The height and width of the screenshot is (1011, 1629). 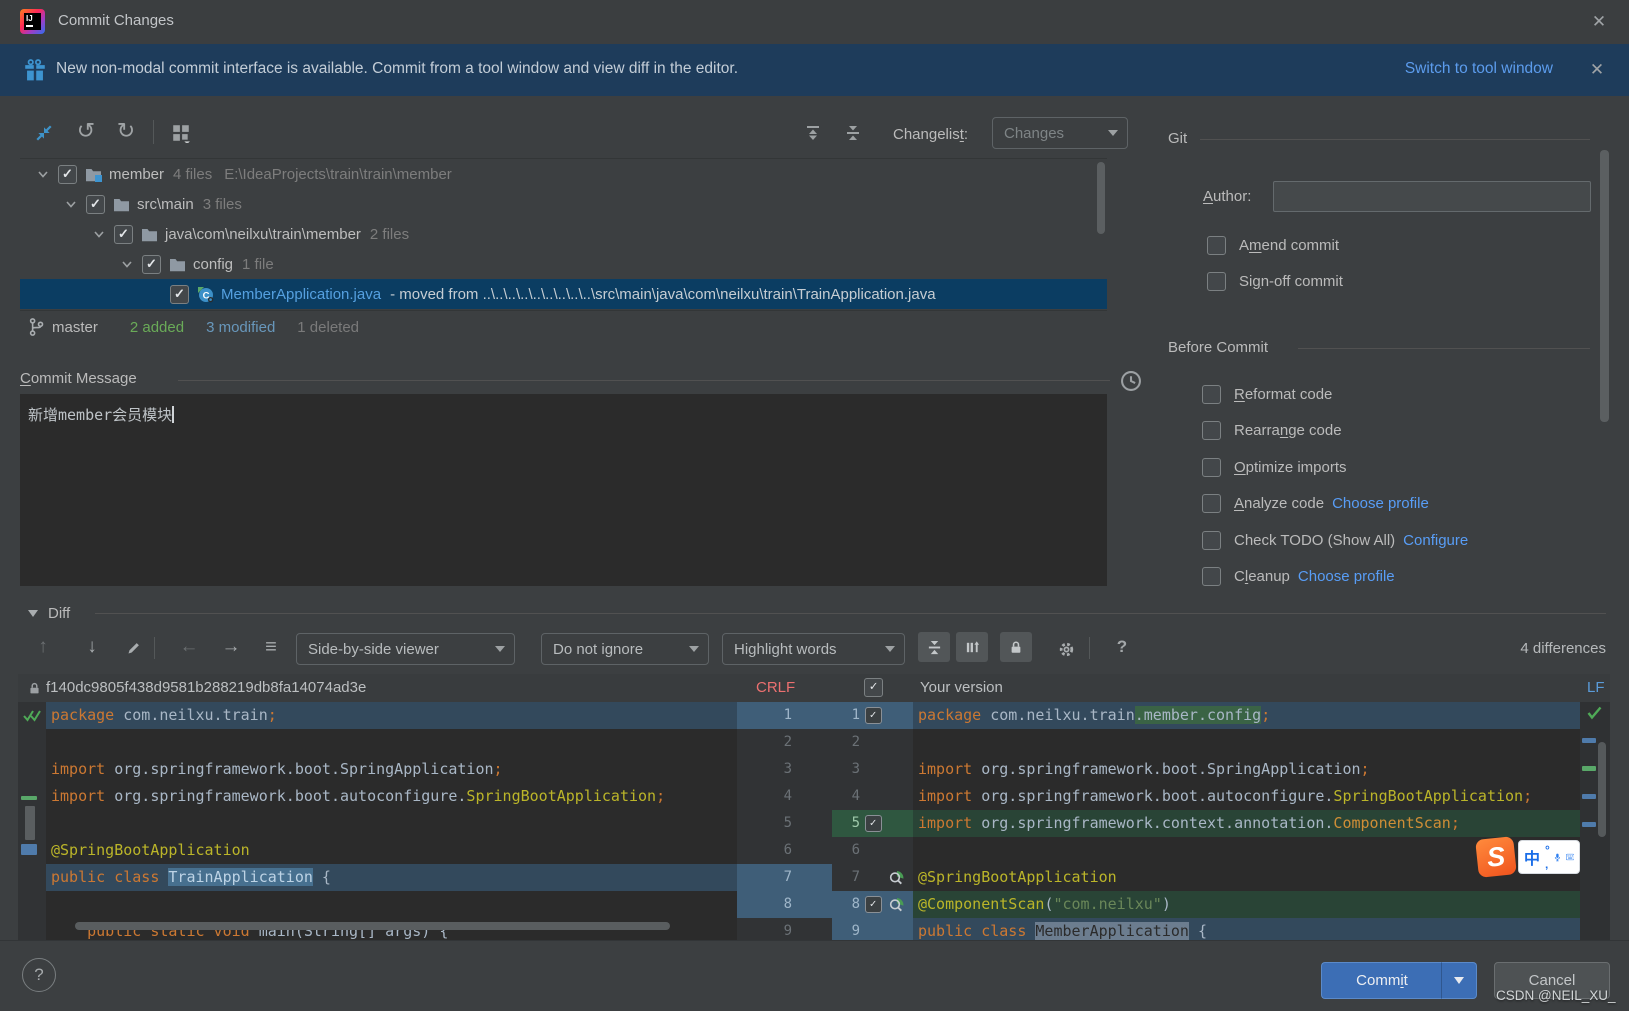 I want to click on switch-to-tool-window-link: Switch to tool window, so click(x=1479, y=69).